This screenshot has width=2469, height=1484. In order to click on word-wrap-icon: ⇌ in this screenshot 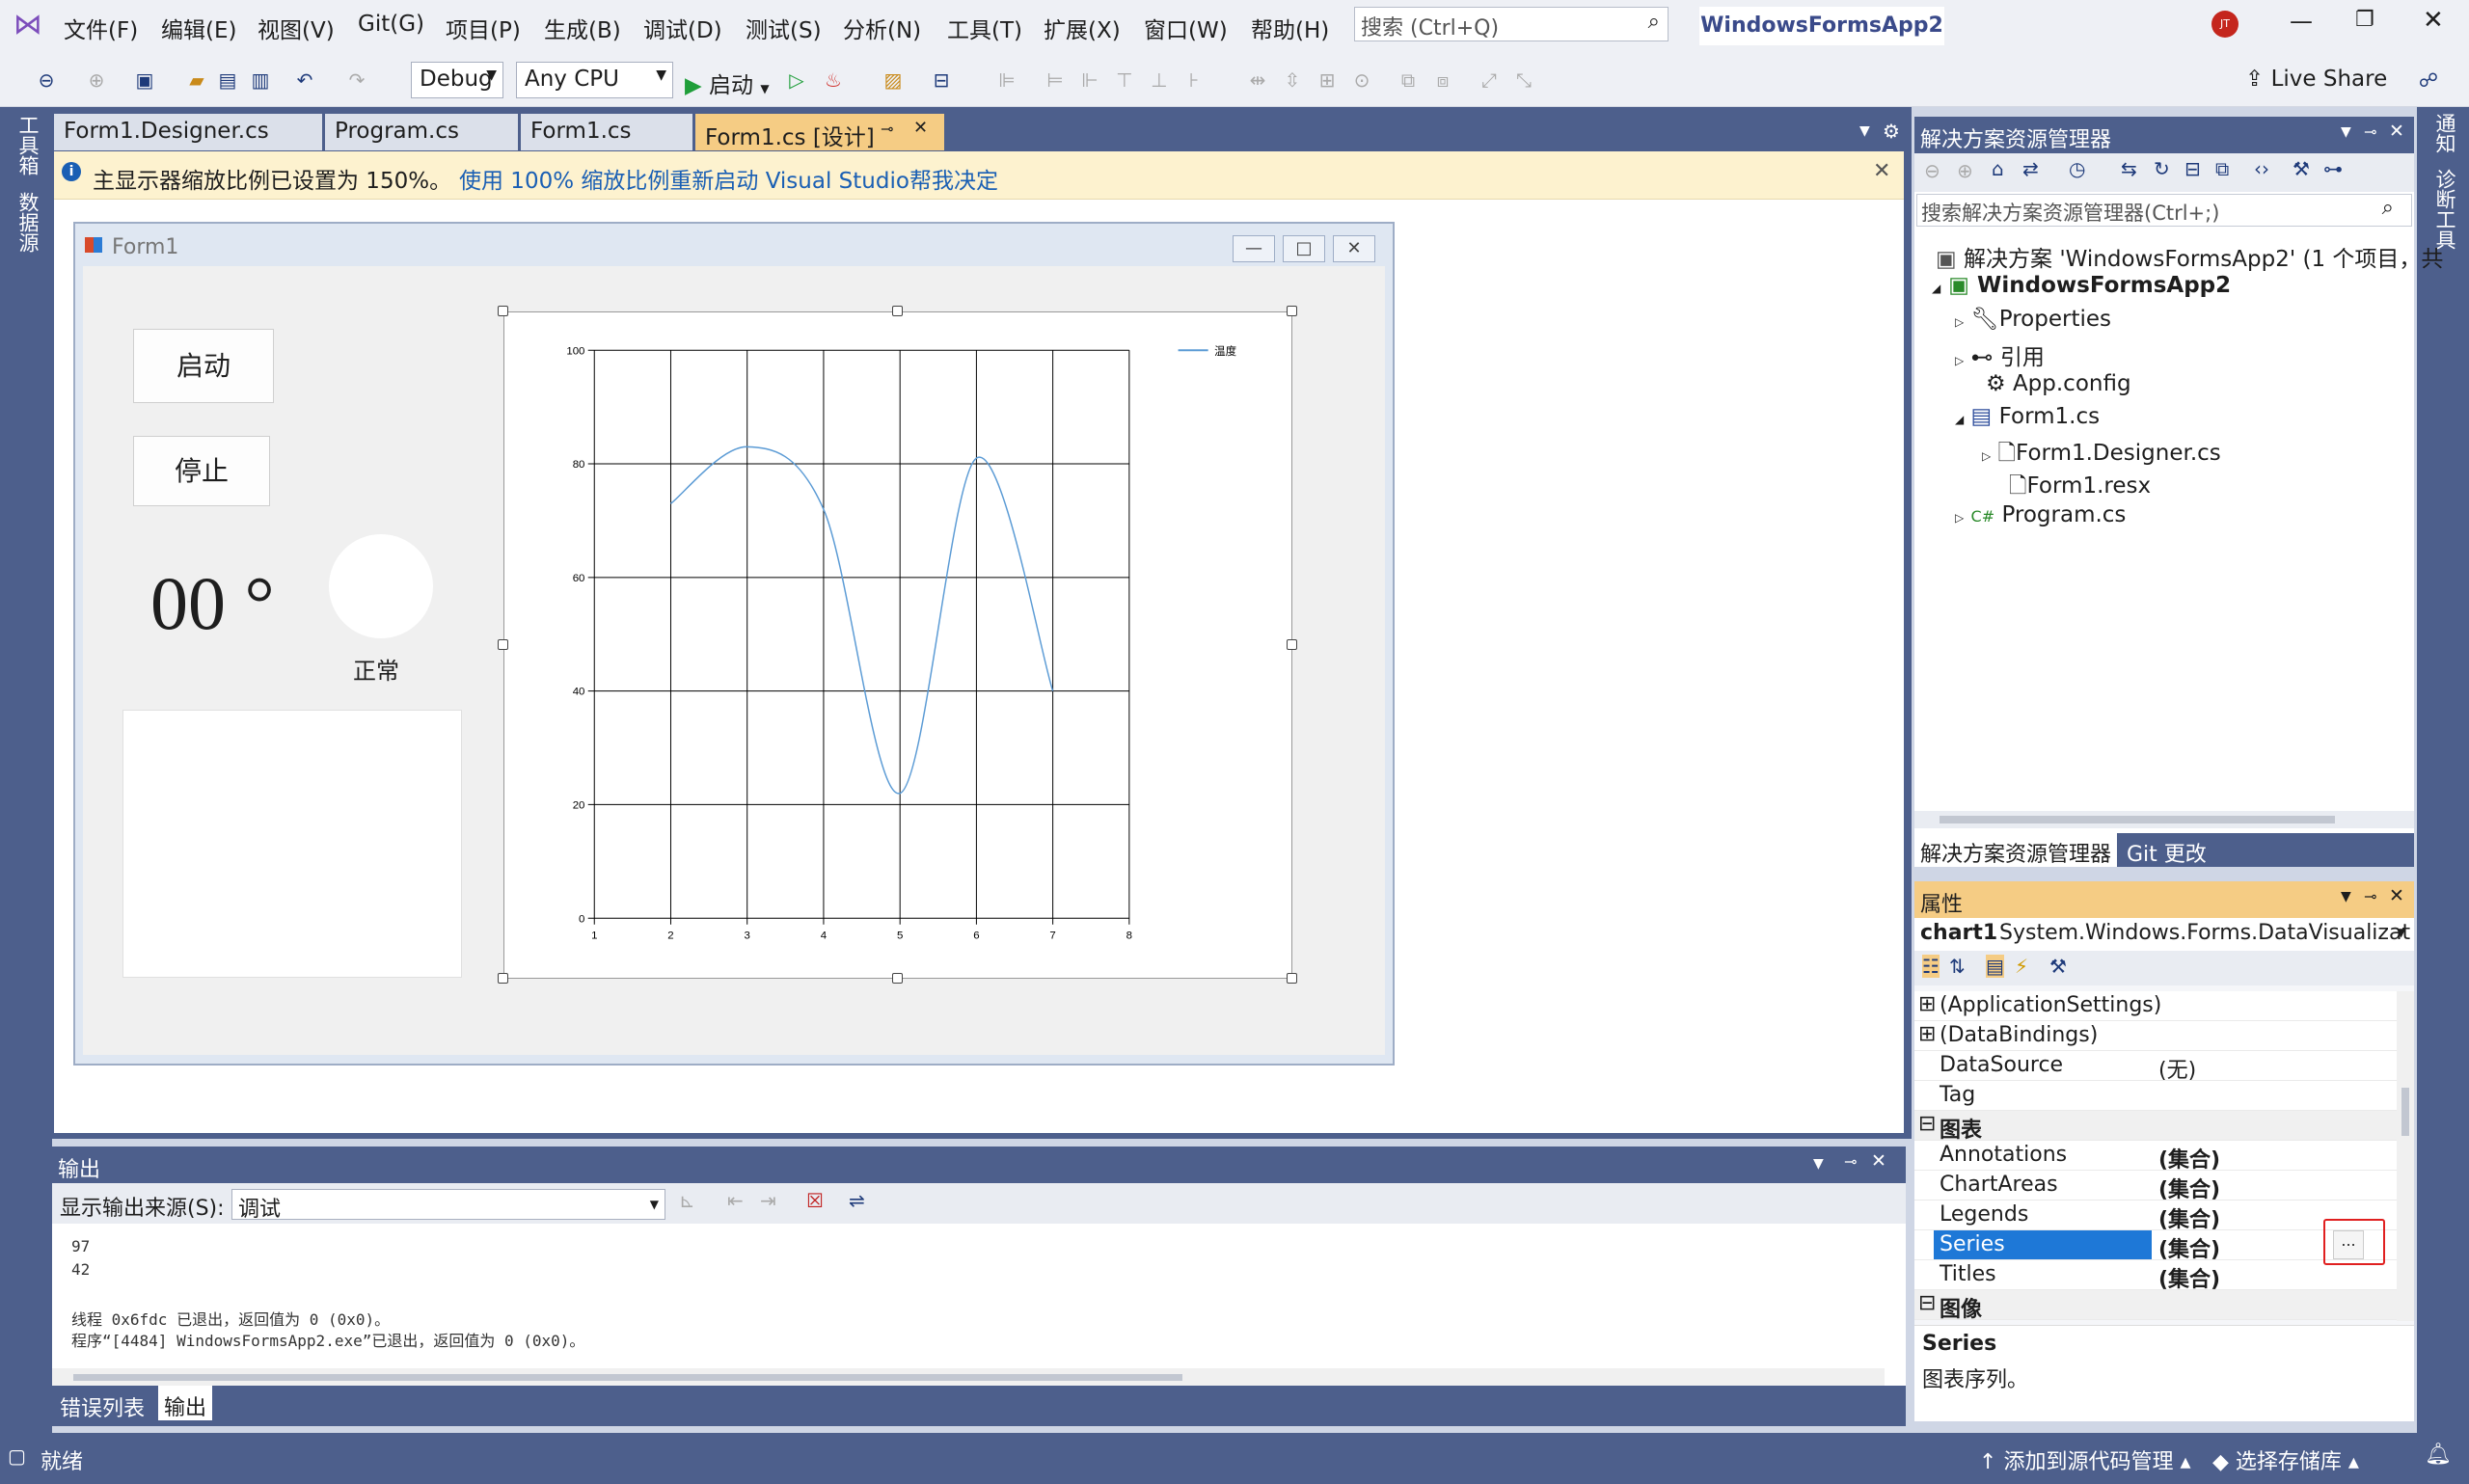, I will do `click(857, 1200)`.